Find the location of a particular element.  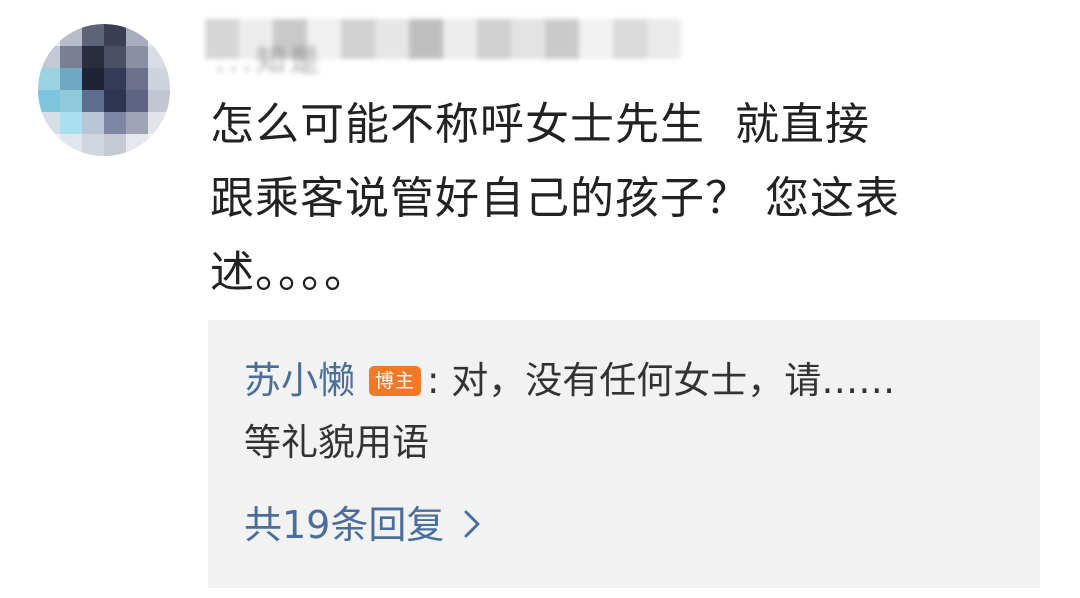

author-badge: 博主 is located at coordinates (395, 381).